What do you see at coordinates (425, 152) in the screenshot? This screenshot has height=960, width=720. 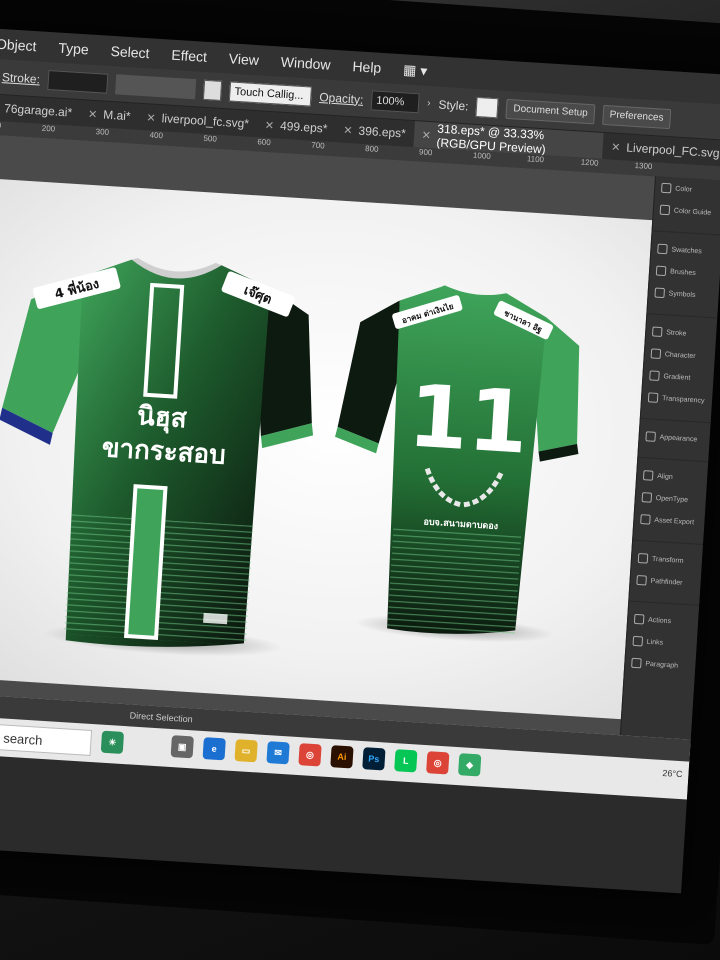 I see `ruler-number: 900` at bounding box center [425, 152].